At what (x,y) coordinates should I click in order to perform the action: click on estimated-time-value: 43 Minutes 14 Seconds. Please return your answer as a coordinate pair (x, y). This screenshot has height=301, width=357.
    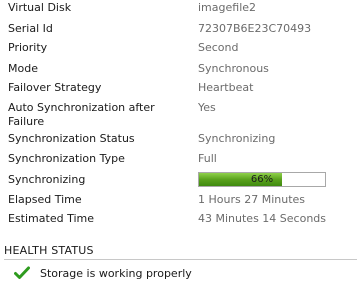
    Looking at the image, I should click on (262, 218).